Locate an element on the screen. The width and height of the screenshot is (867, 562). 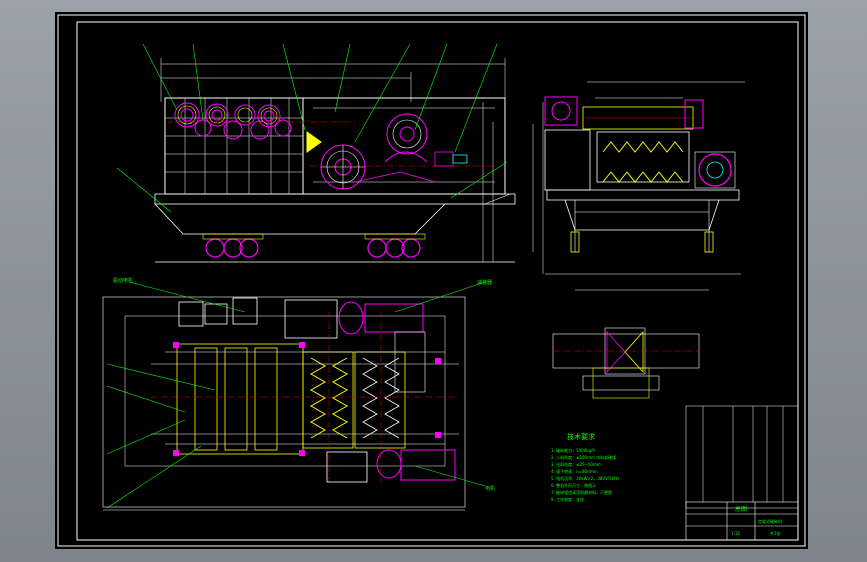
title-drawing-name: 齿辊式破碎机 is located at coordinates (770, 521).